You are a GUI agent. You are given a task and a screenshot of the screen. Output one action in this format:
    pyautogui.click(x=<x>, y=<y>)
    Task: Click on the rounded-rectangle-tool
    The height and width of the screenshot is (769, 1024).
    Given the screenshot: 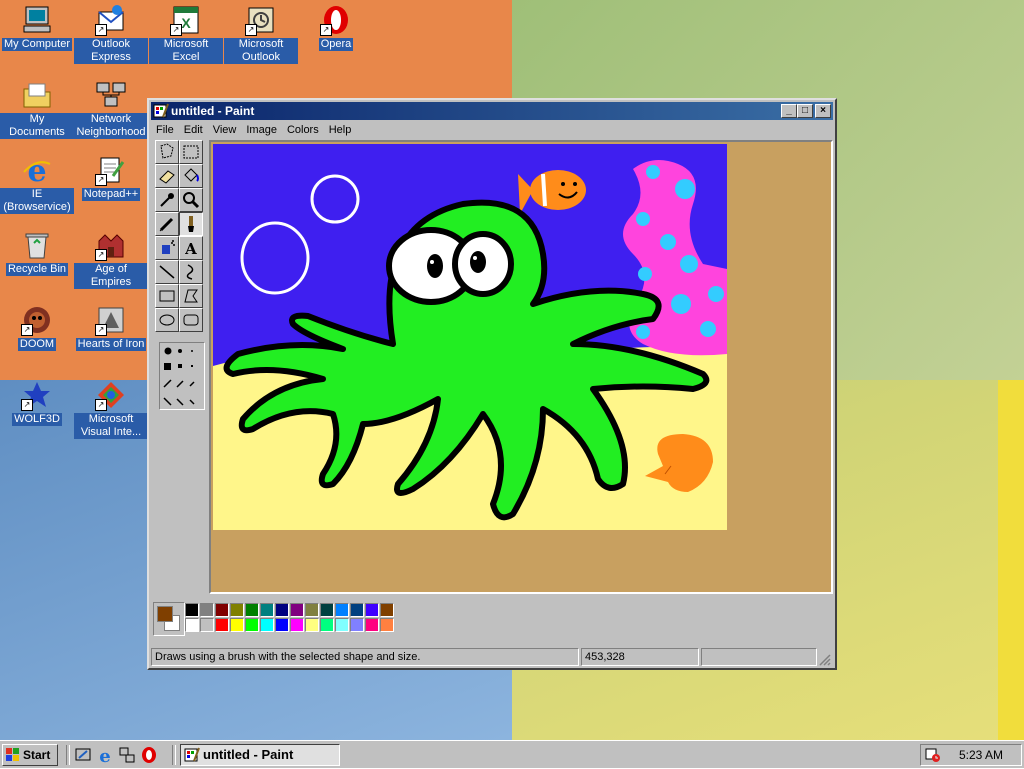 What is the action you would take?
    pyautogui.click(x=191, y=320)
    